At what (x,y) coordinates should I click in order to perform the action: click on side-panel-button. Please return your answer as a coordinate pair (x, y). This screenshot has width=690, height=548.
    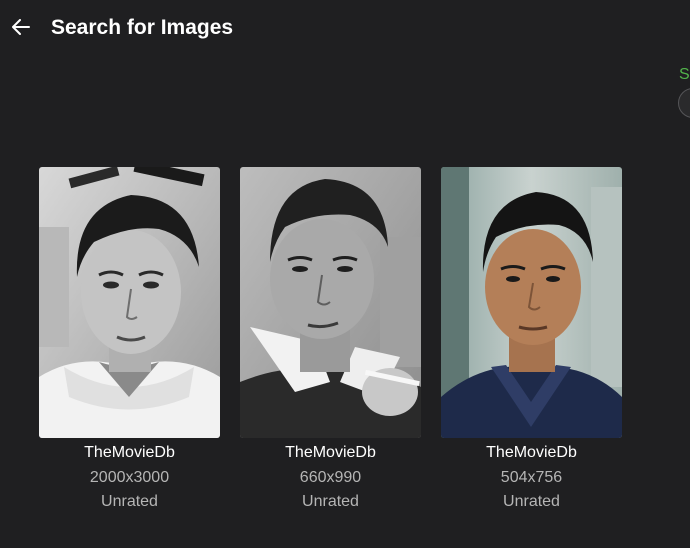
    Looking at the image, I should click on (684, 103).